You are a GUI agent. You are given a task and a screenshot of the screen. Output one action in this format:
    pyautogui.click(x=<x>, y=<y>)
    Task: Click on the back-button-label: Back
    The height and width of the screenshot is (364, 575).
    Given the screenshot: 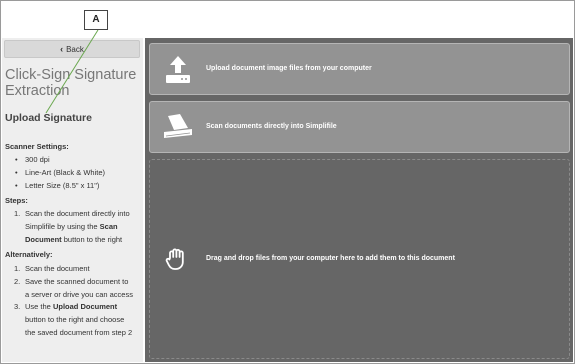 What is the action you would take?
    pyautogui.click(x=75, y=49)
    